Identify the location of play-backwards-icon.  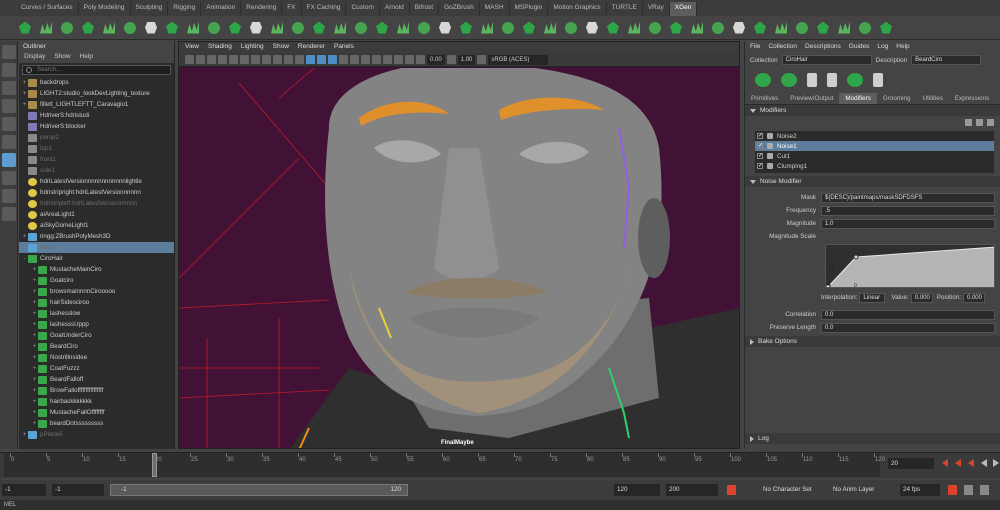
(984, 463).